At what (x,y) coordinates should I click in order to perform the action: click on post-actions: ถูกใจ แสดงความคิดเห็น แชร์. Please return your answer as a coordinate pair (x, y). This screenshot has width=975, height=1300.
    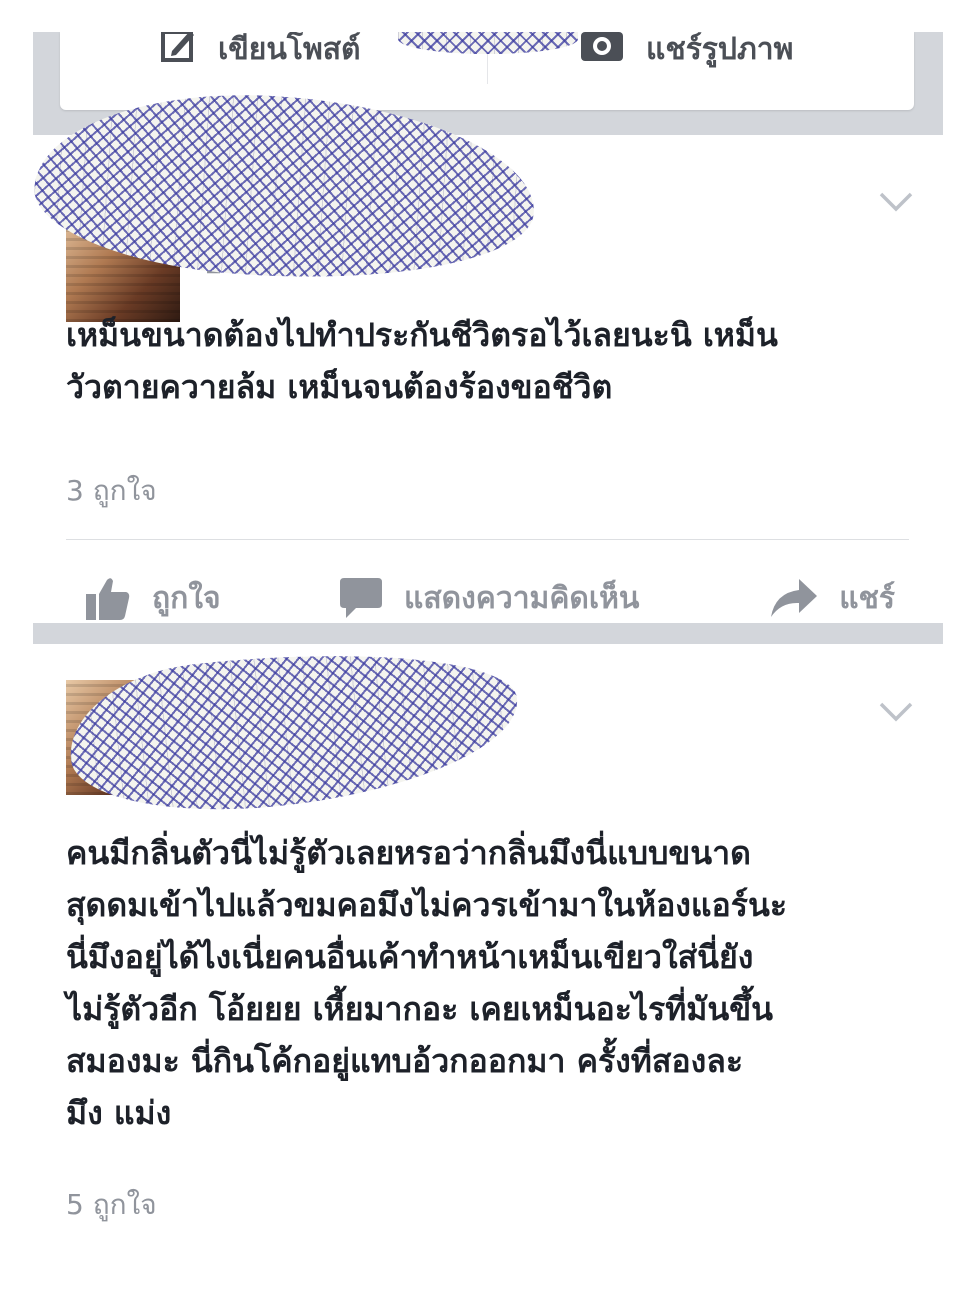
    Looking at the image, I should click on (487, 598).